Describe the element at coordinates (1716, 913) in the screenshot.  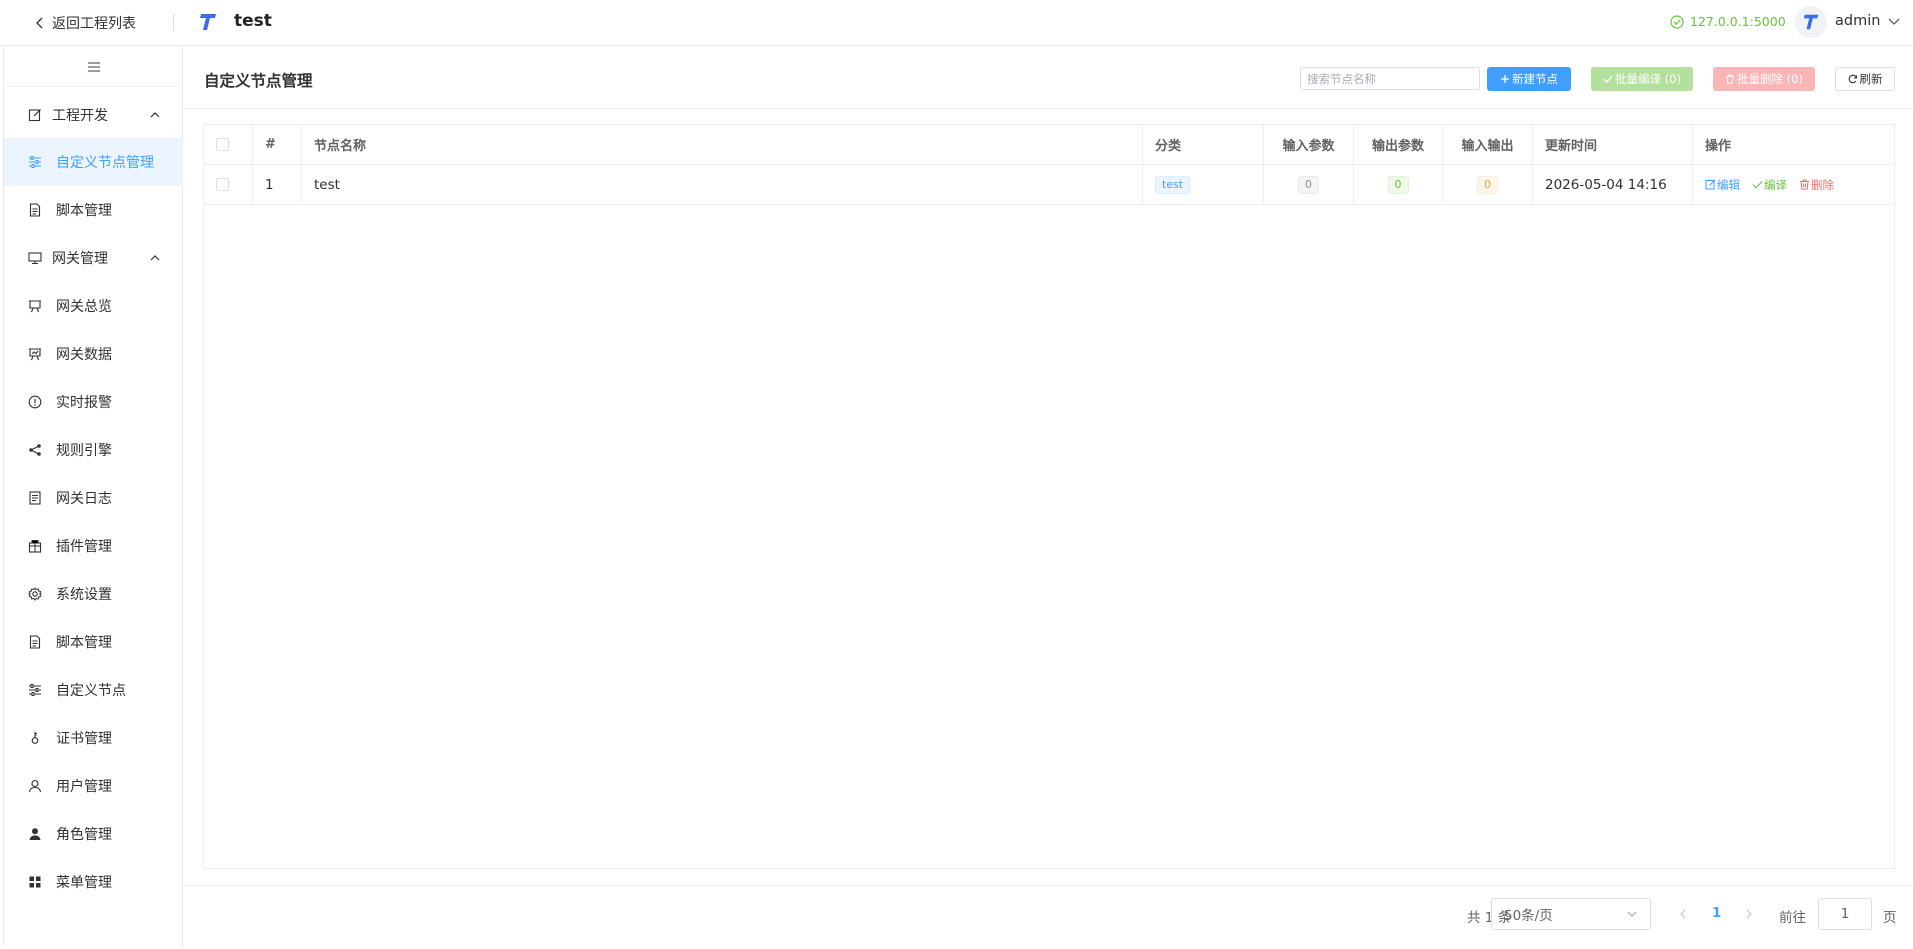
I see `page-number-current: 1` at that location.